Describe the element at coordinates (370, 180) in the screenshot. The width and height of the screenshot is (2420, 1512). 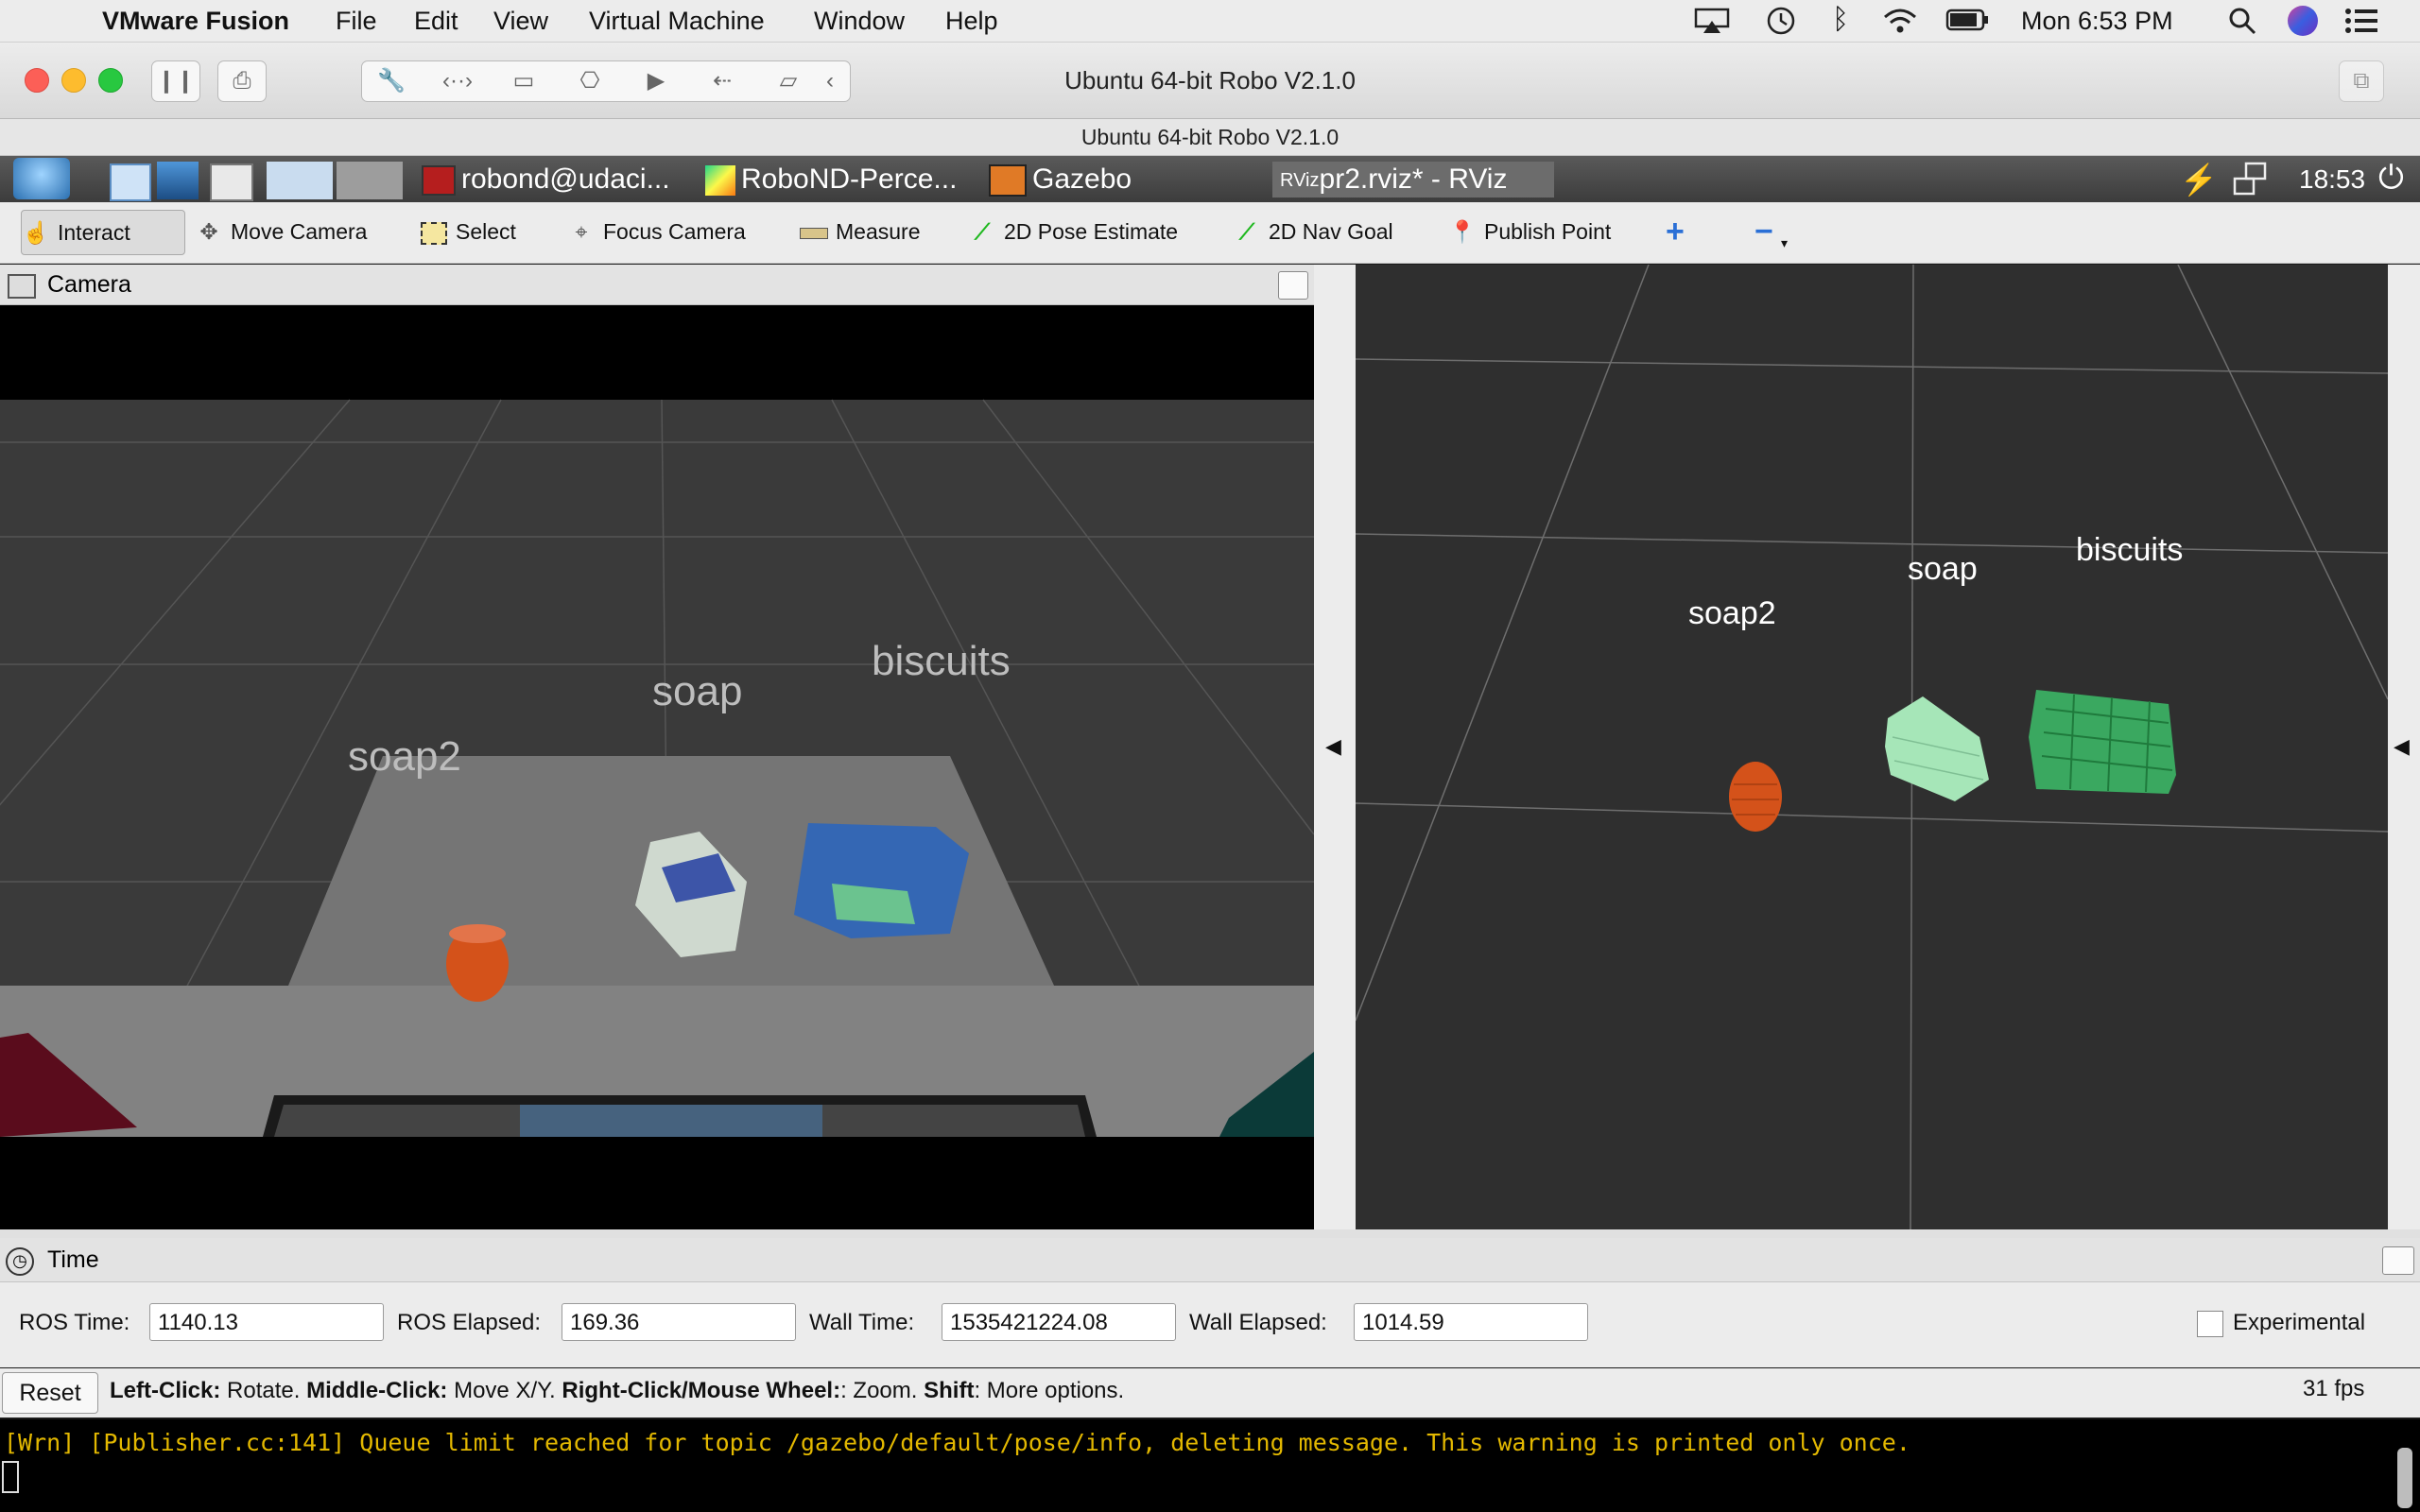
I see `workspace-2-icon` at that location.